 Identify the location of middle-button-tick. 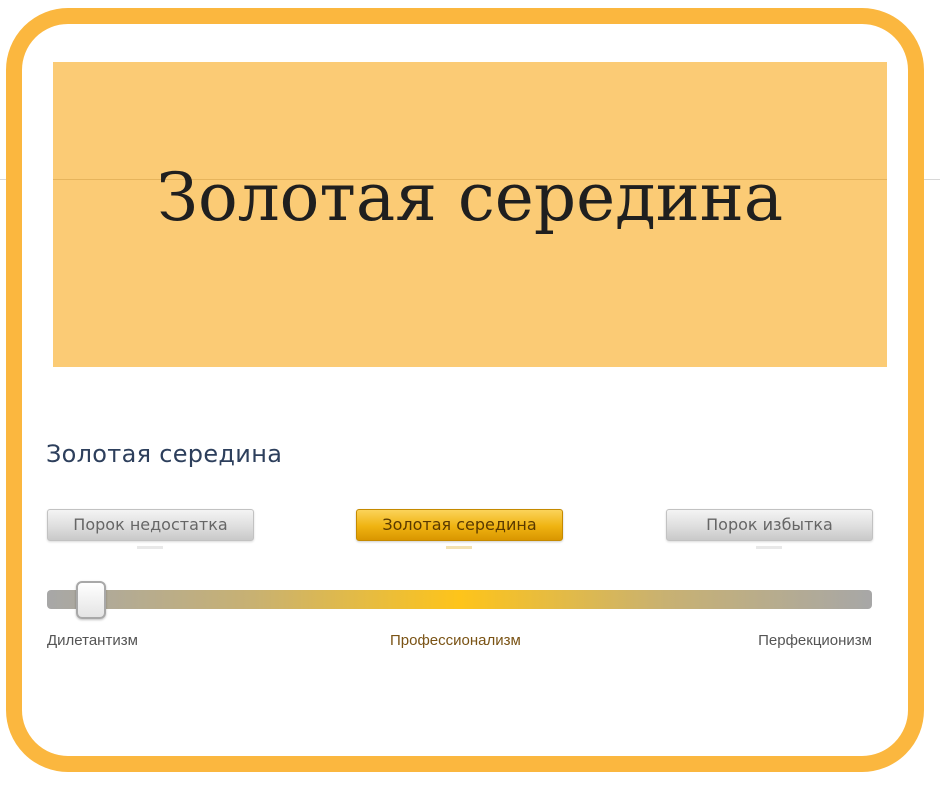
(459, 547).